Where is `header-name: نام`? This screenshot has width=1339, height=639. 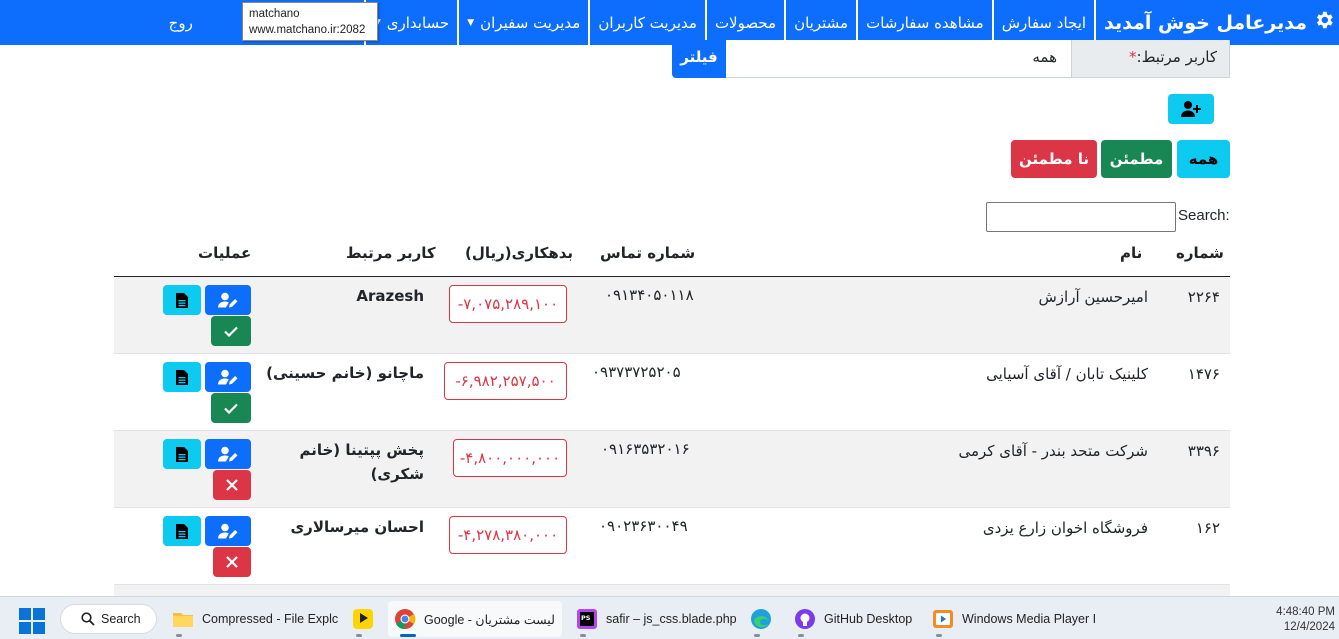
header-name: نام is located at coordinates (1131, 253).